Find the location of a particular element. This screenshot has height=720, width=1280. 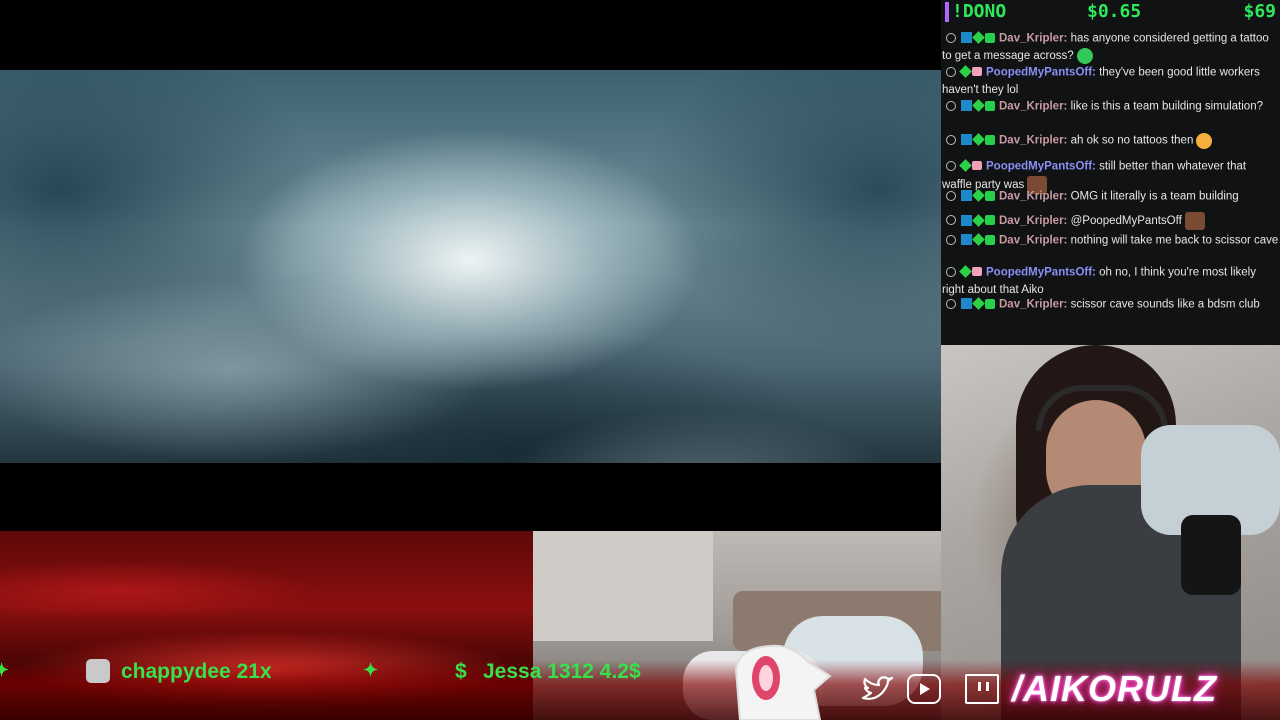

youtube-icon is located at coordinates (924, 689).